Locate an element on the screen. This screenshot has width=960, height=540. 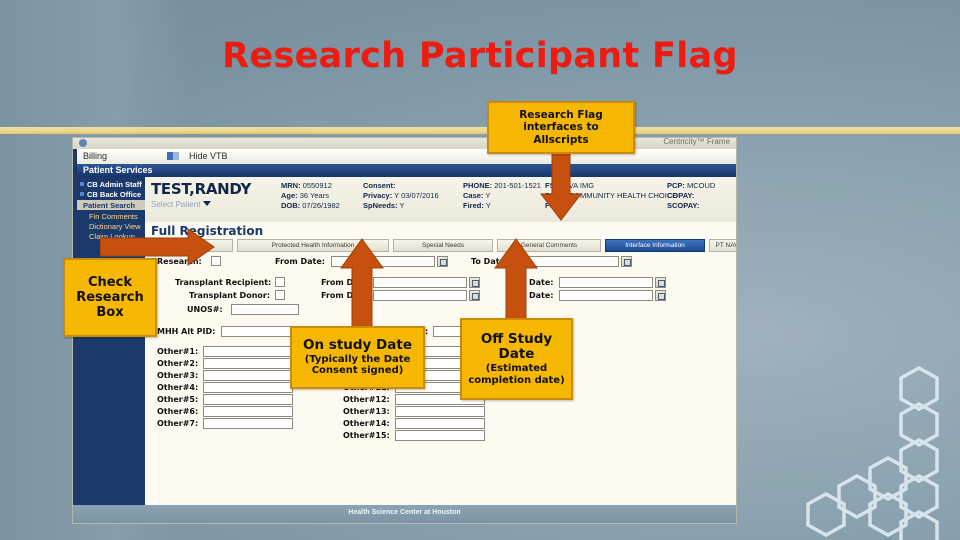
callout-flag-line1: Research Flag is located at coordinates (561, 115).